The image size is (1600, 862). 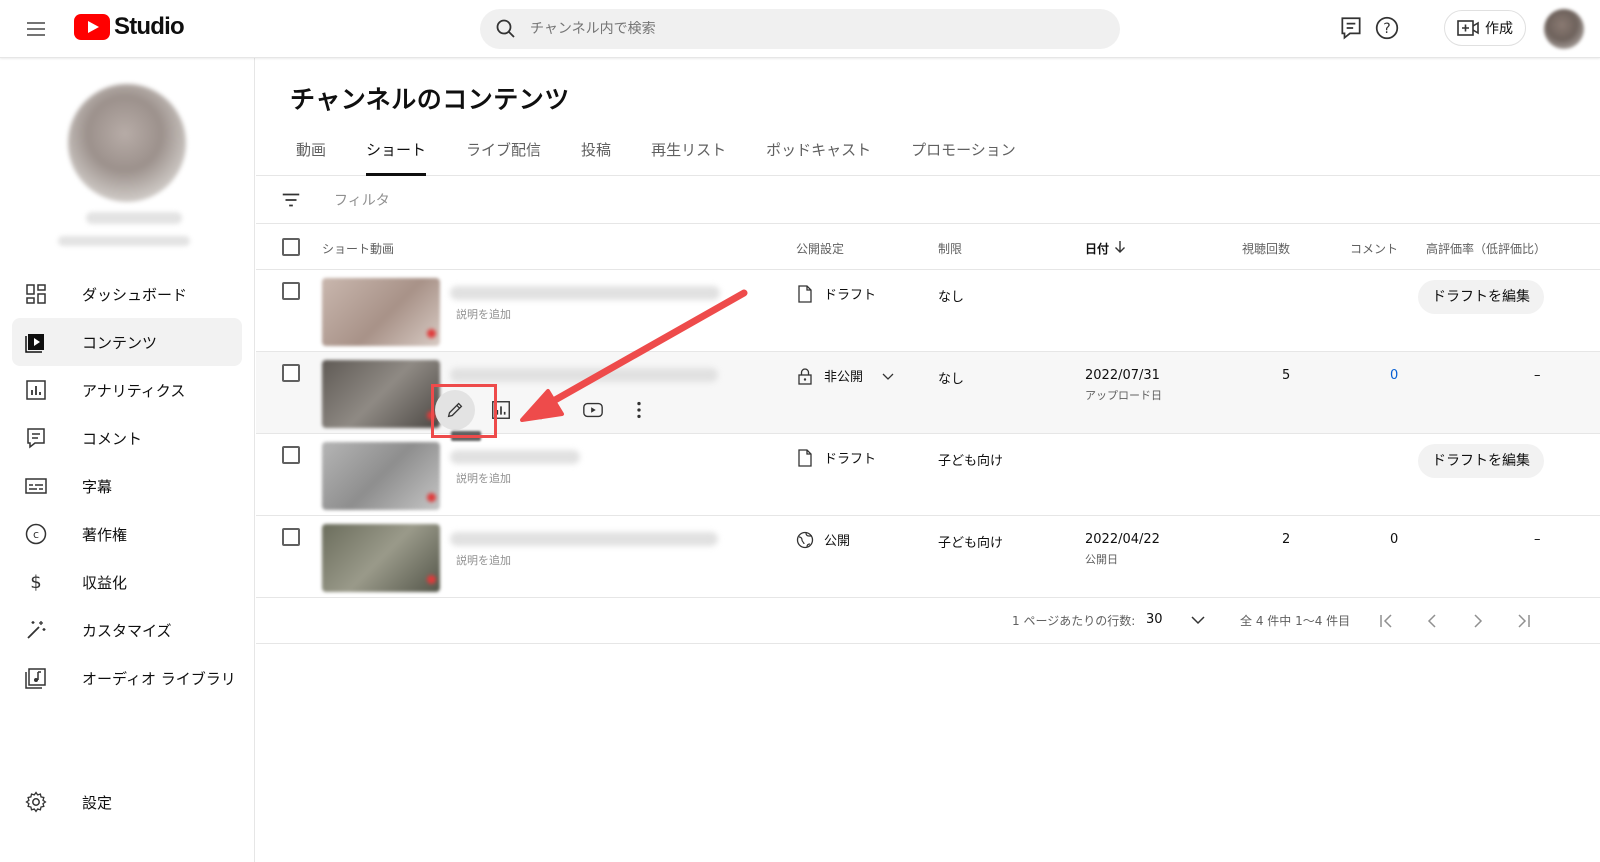 I want to click on tab-posts: 投稿, so click(x=596, y=153).